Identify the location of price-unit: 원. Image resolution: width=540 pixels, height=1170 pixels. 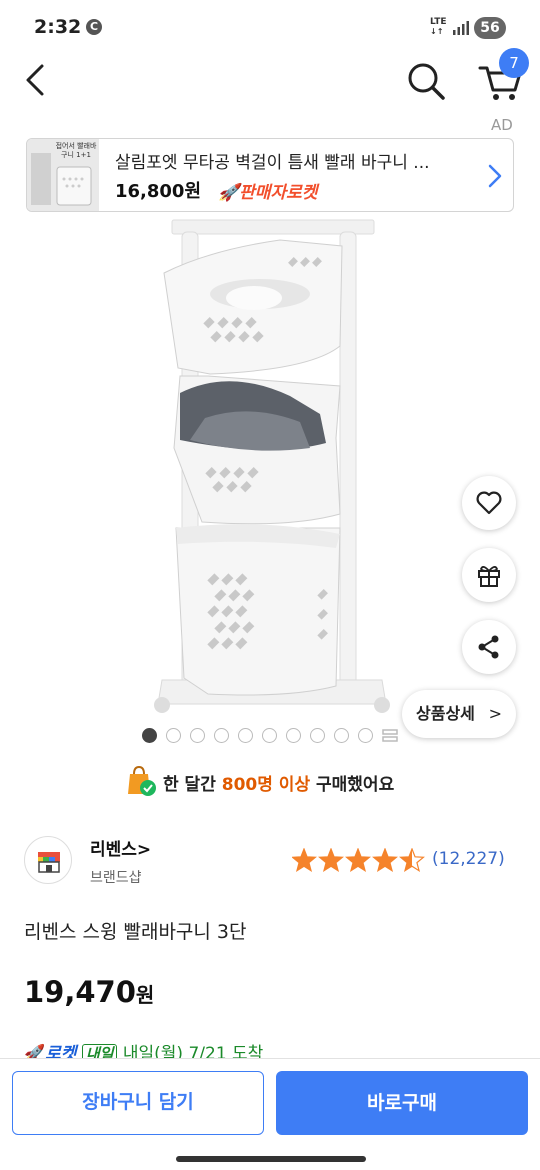
(145, 995).